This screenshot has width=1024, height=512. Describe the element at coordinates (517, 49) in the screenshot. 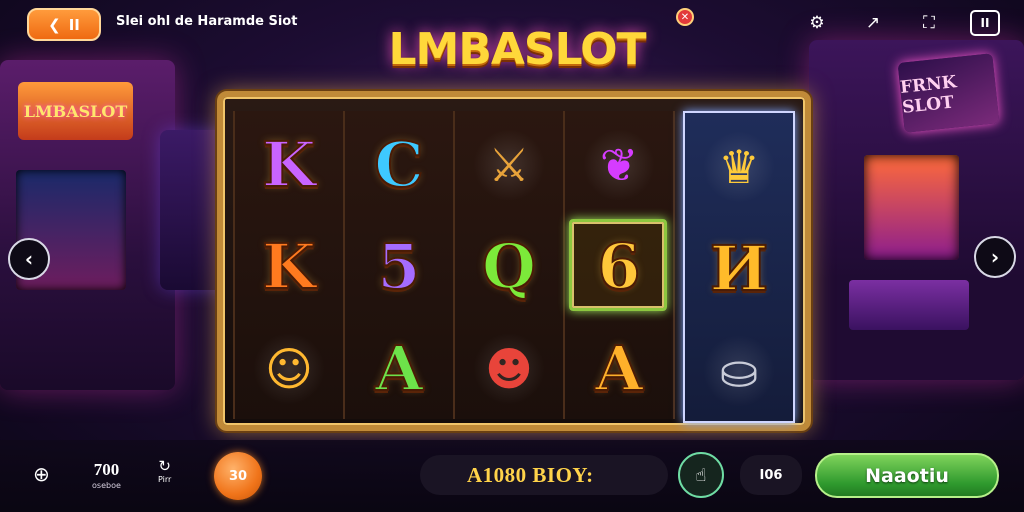

I see `game-logo: LMBASLOT` at that location.